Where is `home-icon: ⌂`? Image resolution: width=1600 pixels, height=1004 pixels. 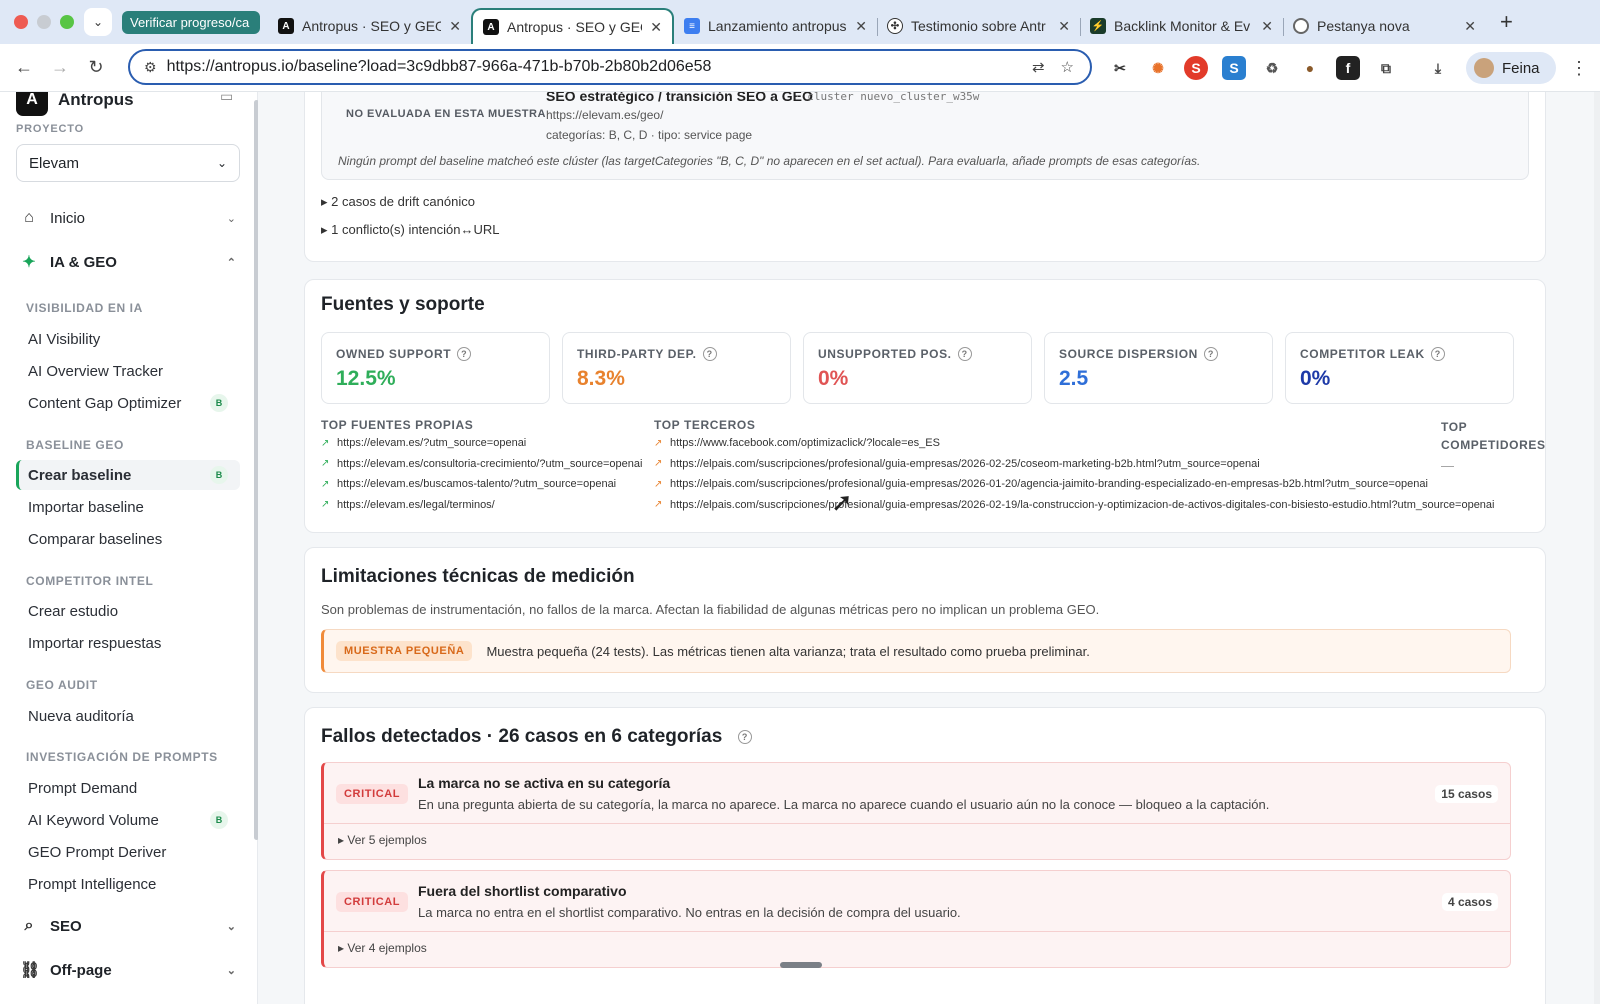 home-icon: ⌂ is located at coordinates (29, 217).